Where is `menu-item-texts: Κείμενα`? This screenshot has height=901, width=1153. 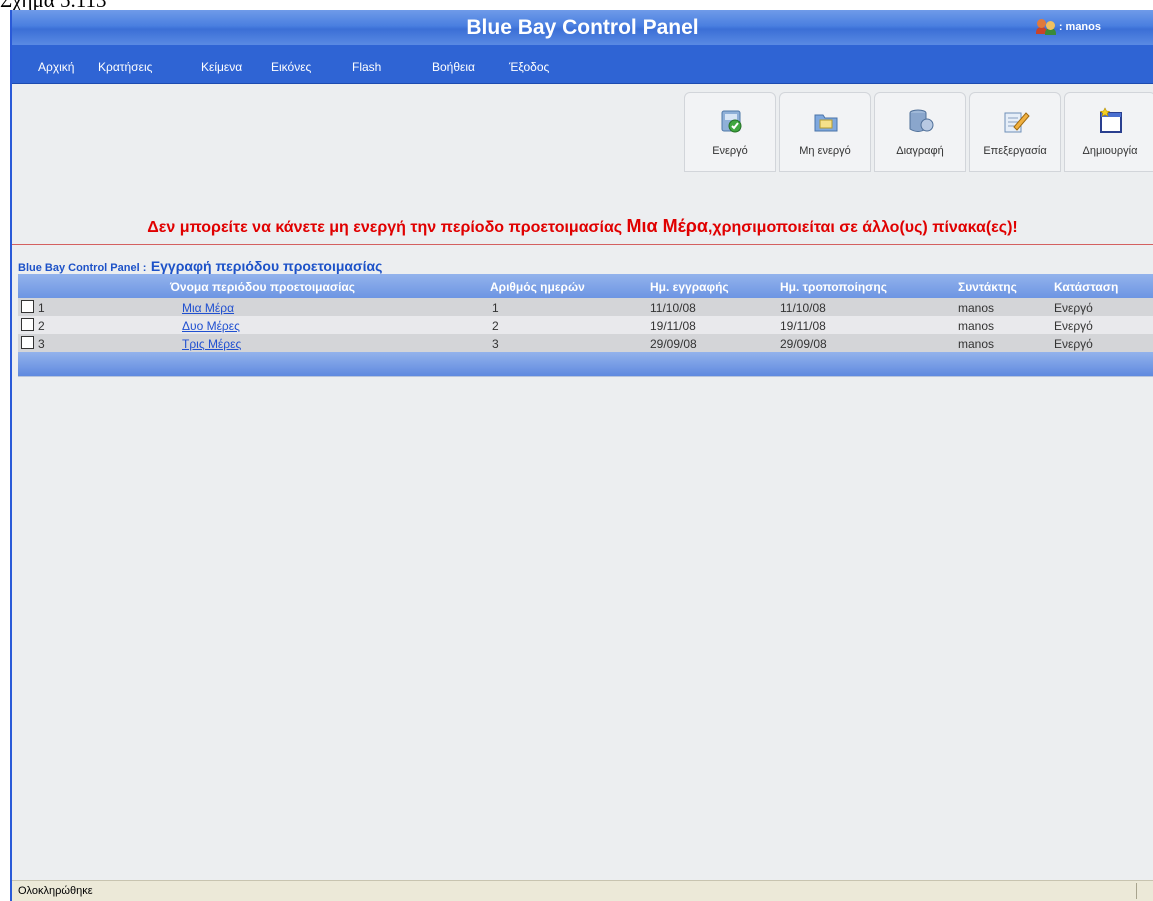 menu-item-texts: Κείμενα is located at coordinates (221, 67).